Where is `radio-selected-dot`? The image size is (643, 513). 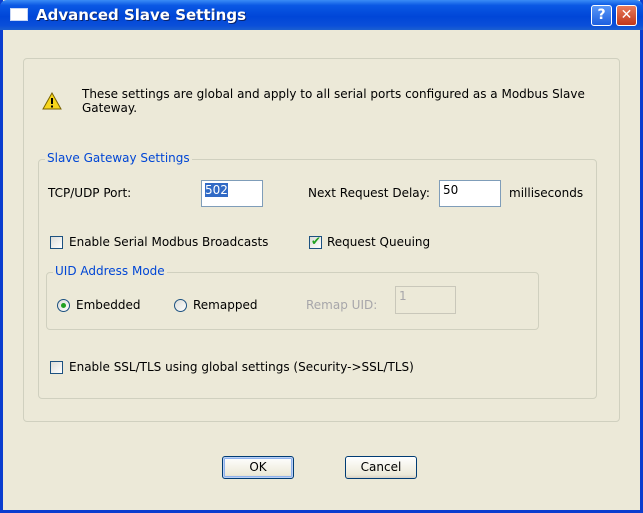 radio-selected-dot is located at coordinates (63, 305).